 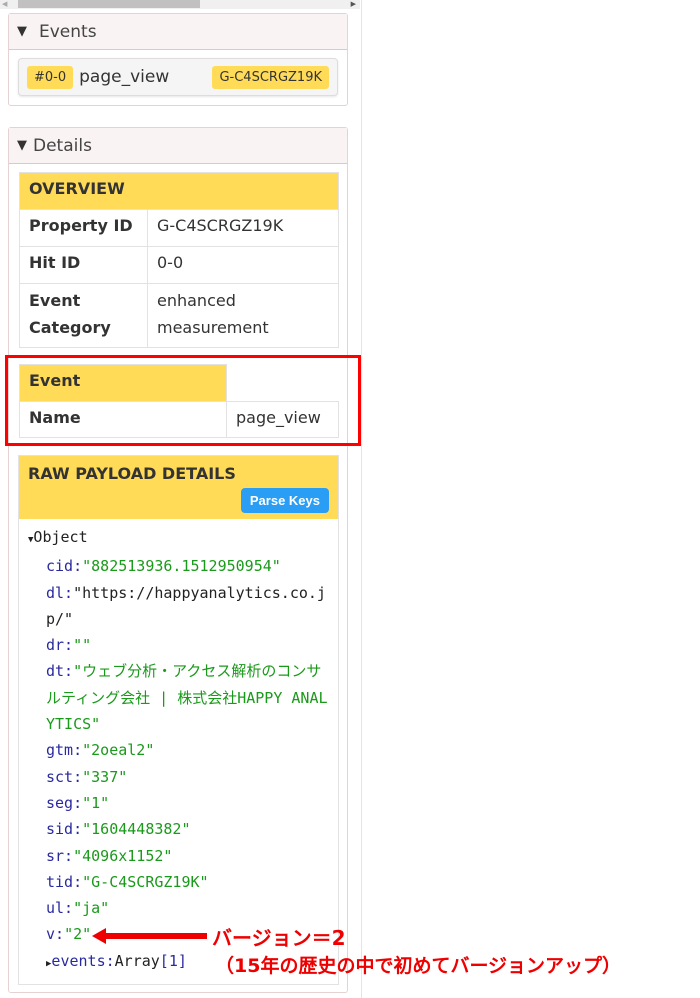 I want to click on field-value: "4096x1152", so click(x=123, y=855).